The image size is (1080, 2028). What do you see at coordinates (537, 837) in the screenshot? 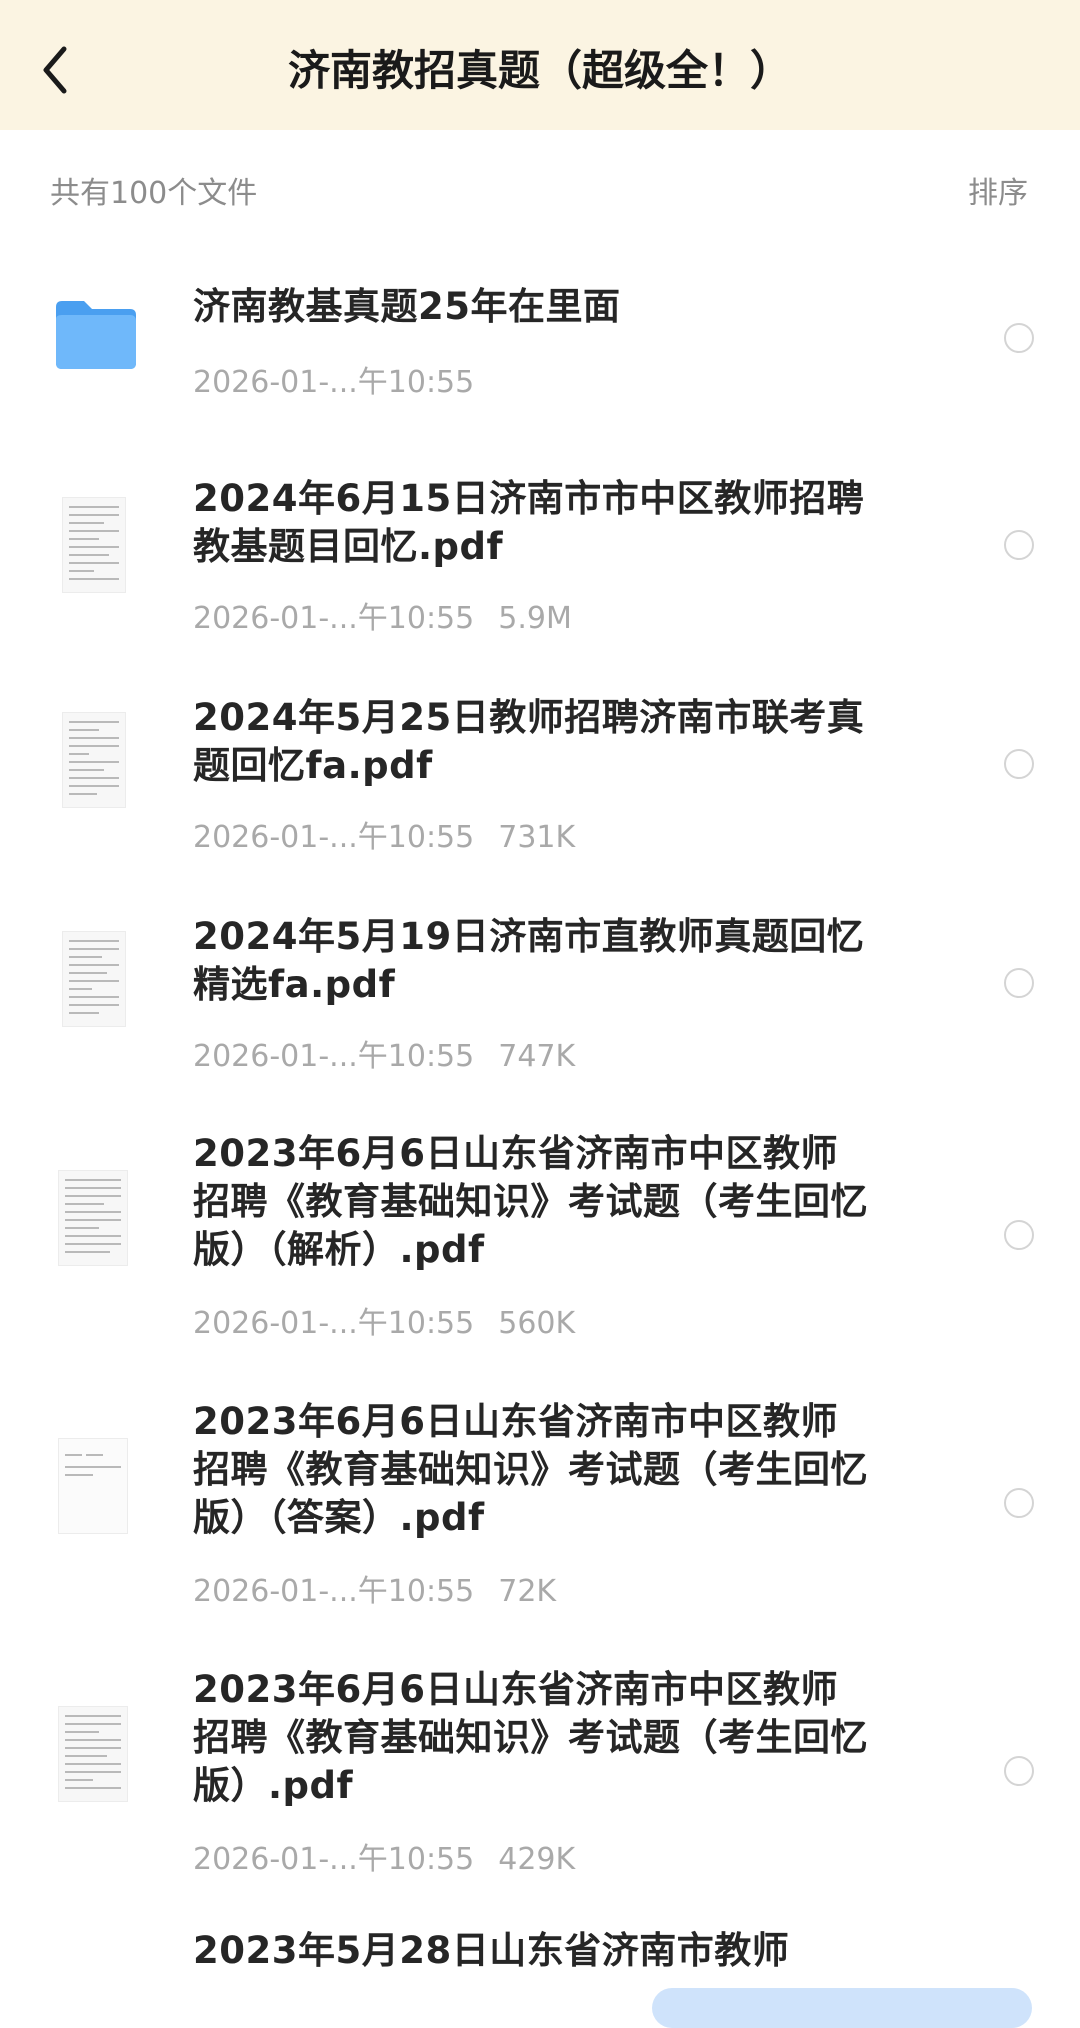
I see `file-size: 731K` at bounding box center [537, 837].